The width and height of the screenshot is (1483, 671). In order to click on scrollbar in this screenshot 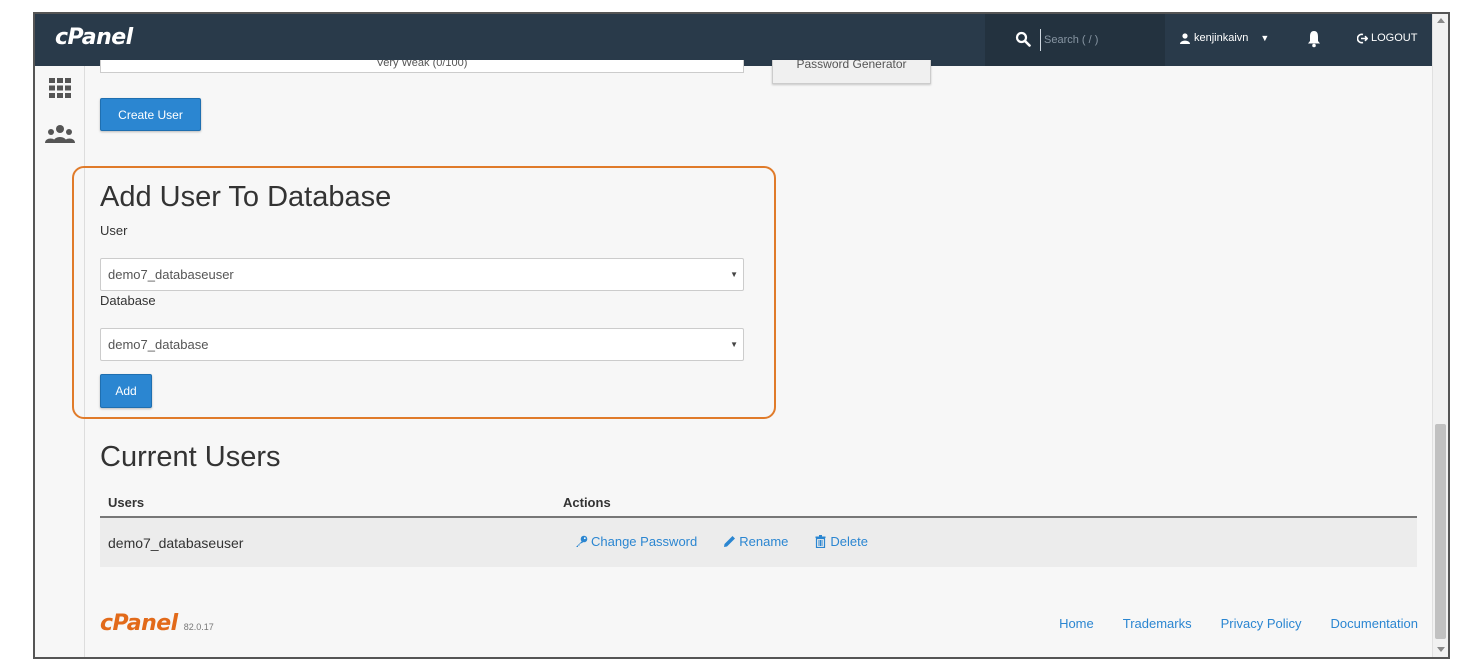, I will do `click(1440, 335)`.